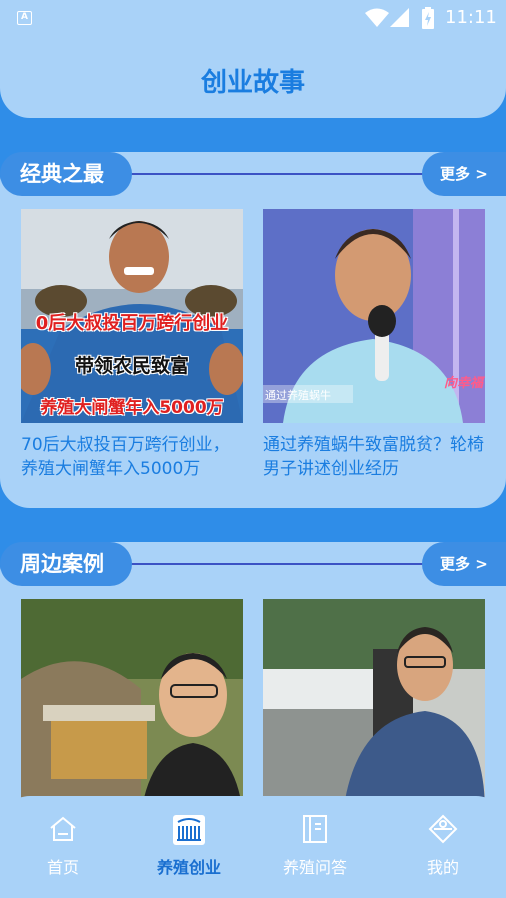 The height and width of the screenshot is (898, 506). Describe the element at coordinates (132, 457) in the screenshot. I see `story-caption: 70后大叔投百万跨行创业，养殖大闸蟹年入5000万` at that location.